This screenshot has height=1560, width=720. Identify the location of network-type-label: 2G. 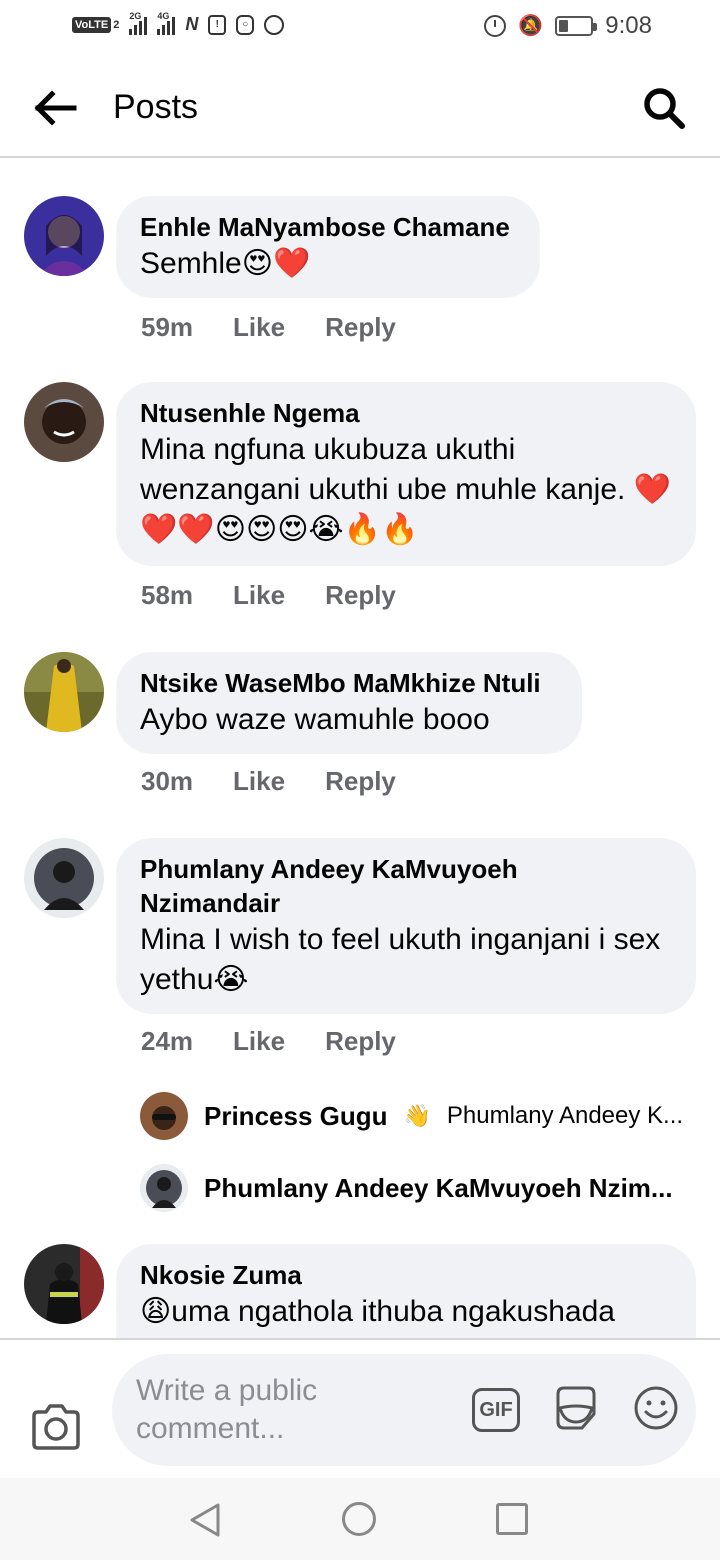
(135, 15).